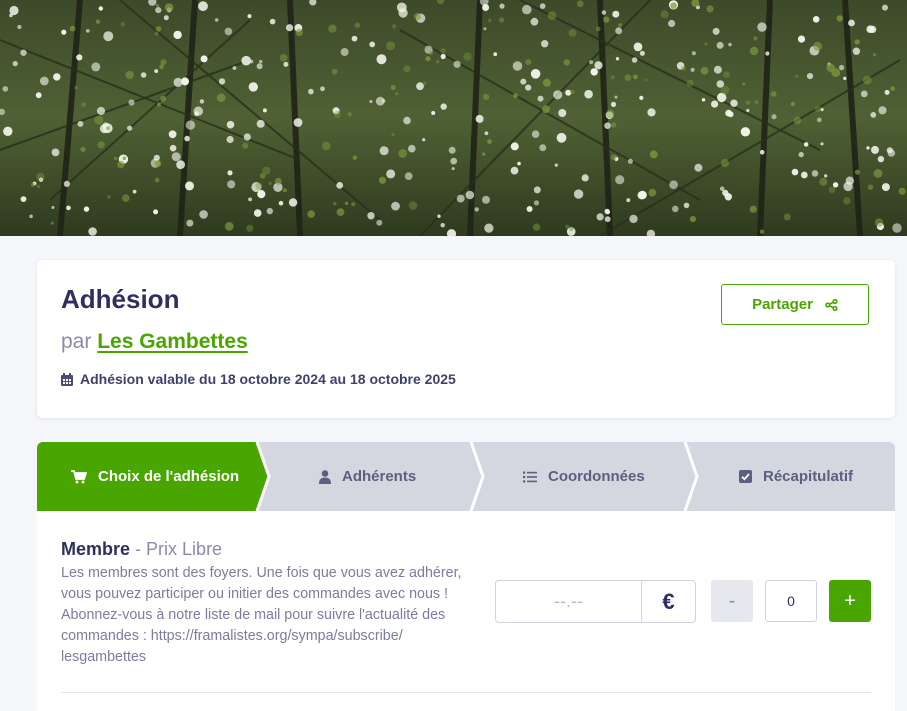 This screenshot has height=711, width=907. I want to click on step-choix-adhesion: Choix de l'adhésion, so click(155, 476).